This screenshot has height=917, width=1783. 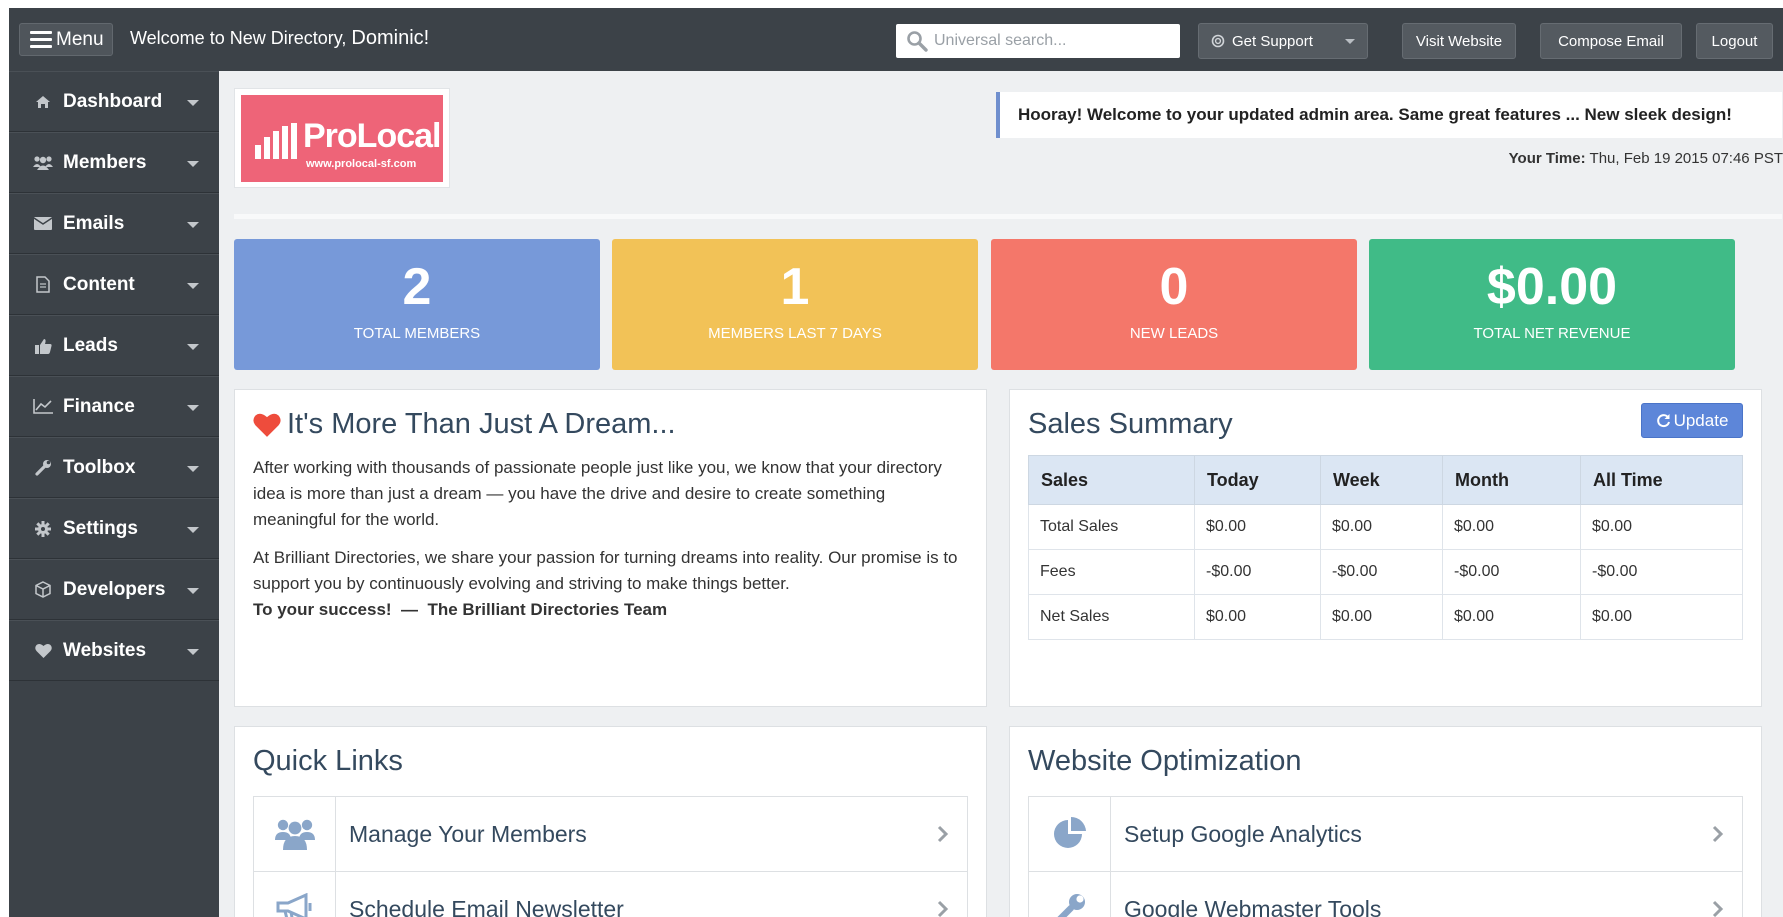 What do you see at coordinates (1111, 480) in the screenshot?
I see `column-header: Sales` at bounding box center [1111, 480].